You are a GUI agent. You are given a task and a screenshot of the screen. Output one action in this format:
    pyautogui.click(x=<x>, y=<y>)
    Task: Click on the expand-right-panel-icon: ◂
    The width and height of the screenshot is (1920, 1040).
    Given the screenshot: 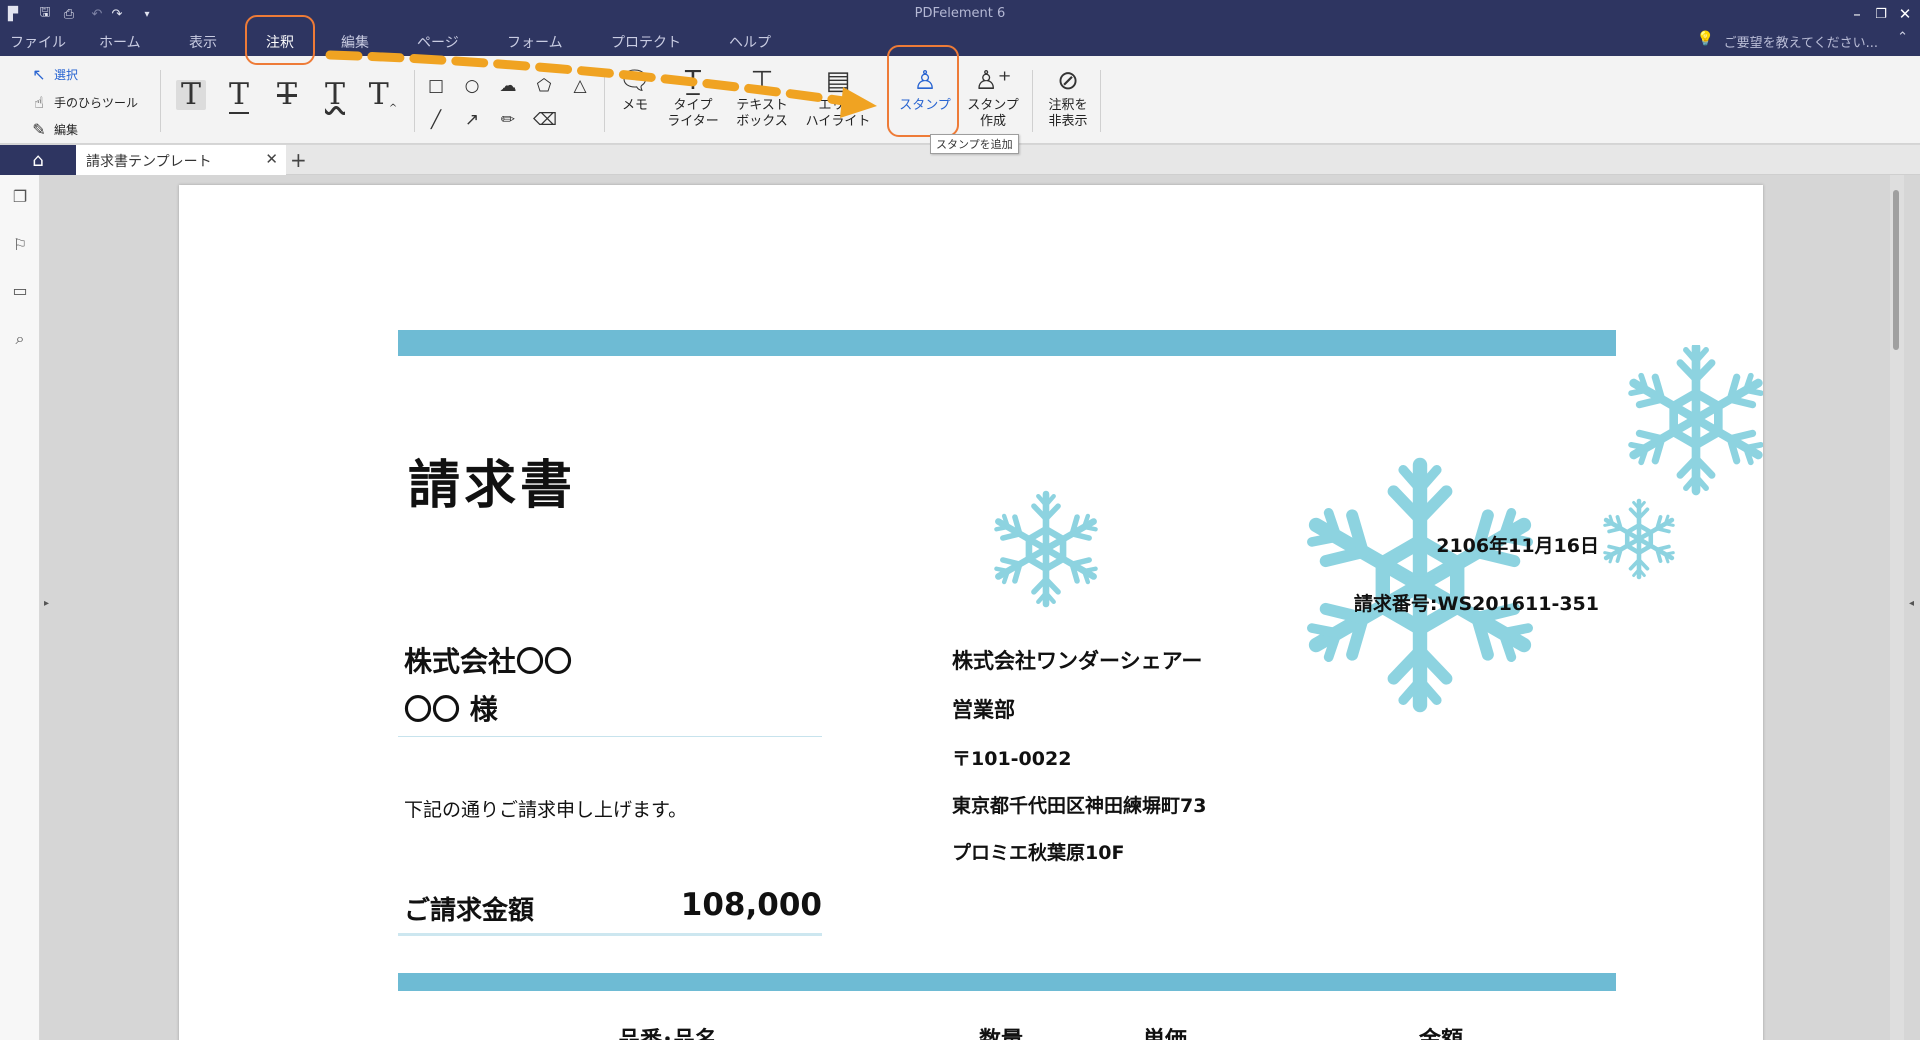 What is the action you would take?
    pyautogui.click(x=1911, y=603)
    